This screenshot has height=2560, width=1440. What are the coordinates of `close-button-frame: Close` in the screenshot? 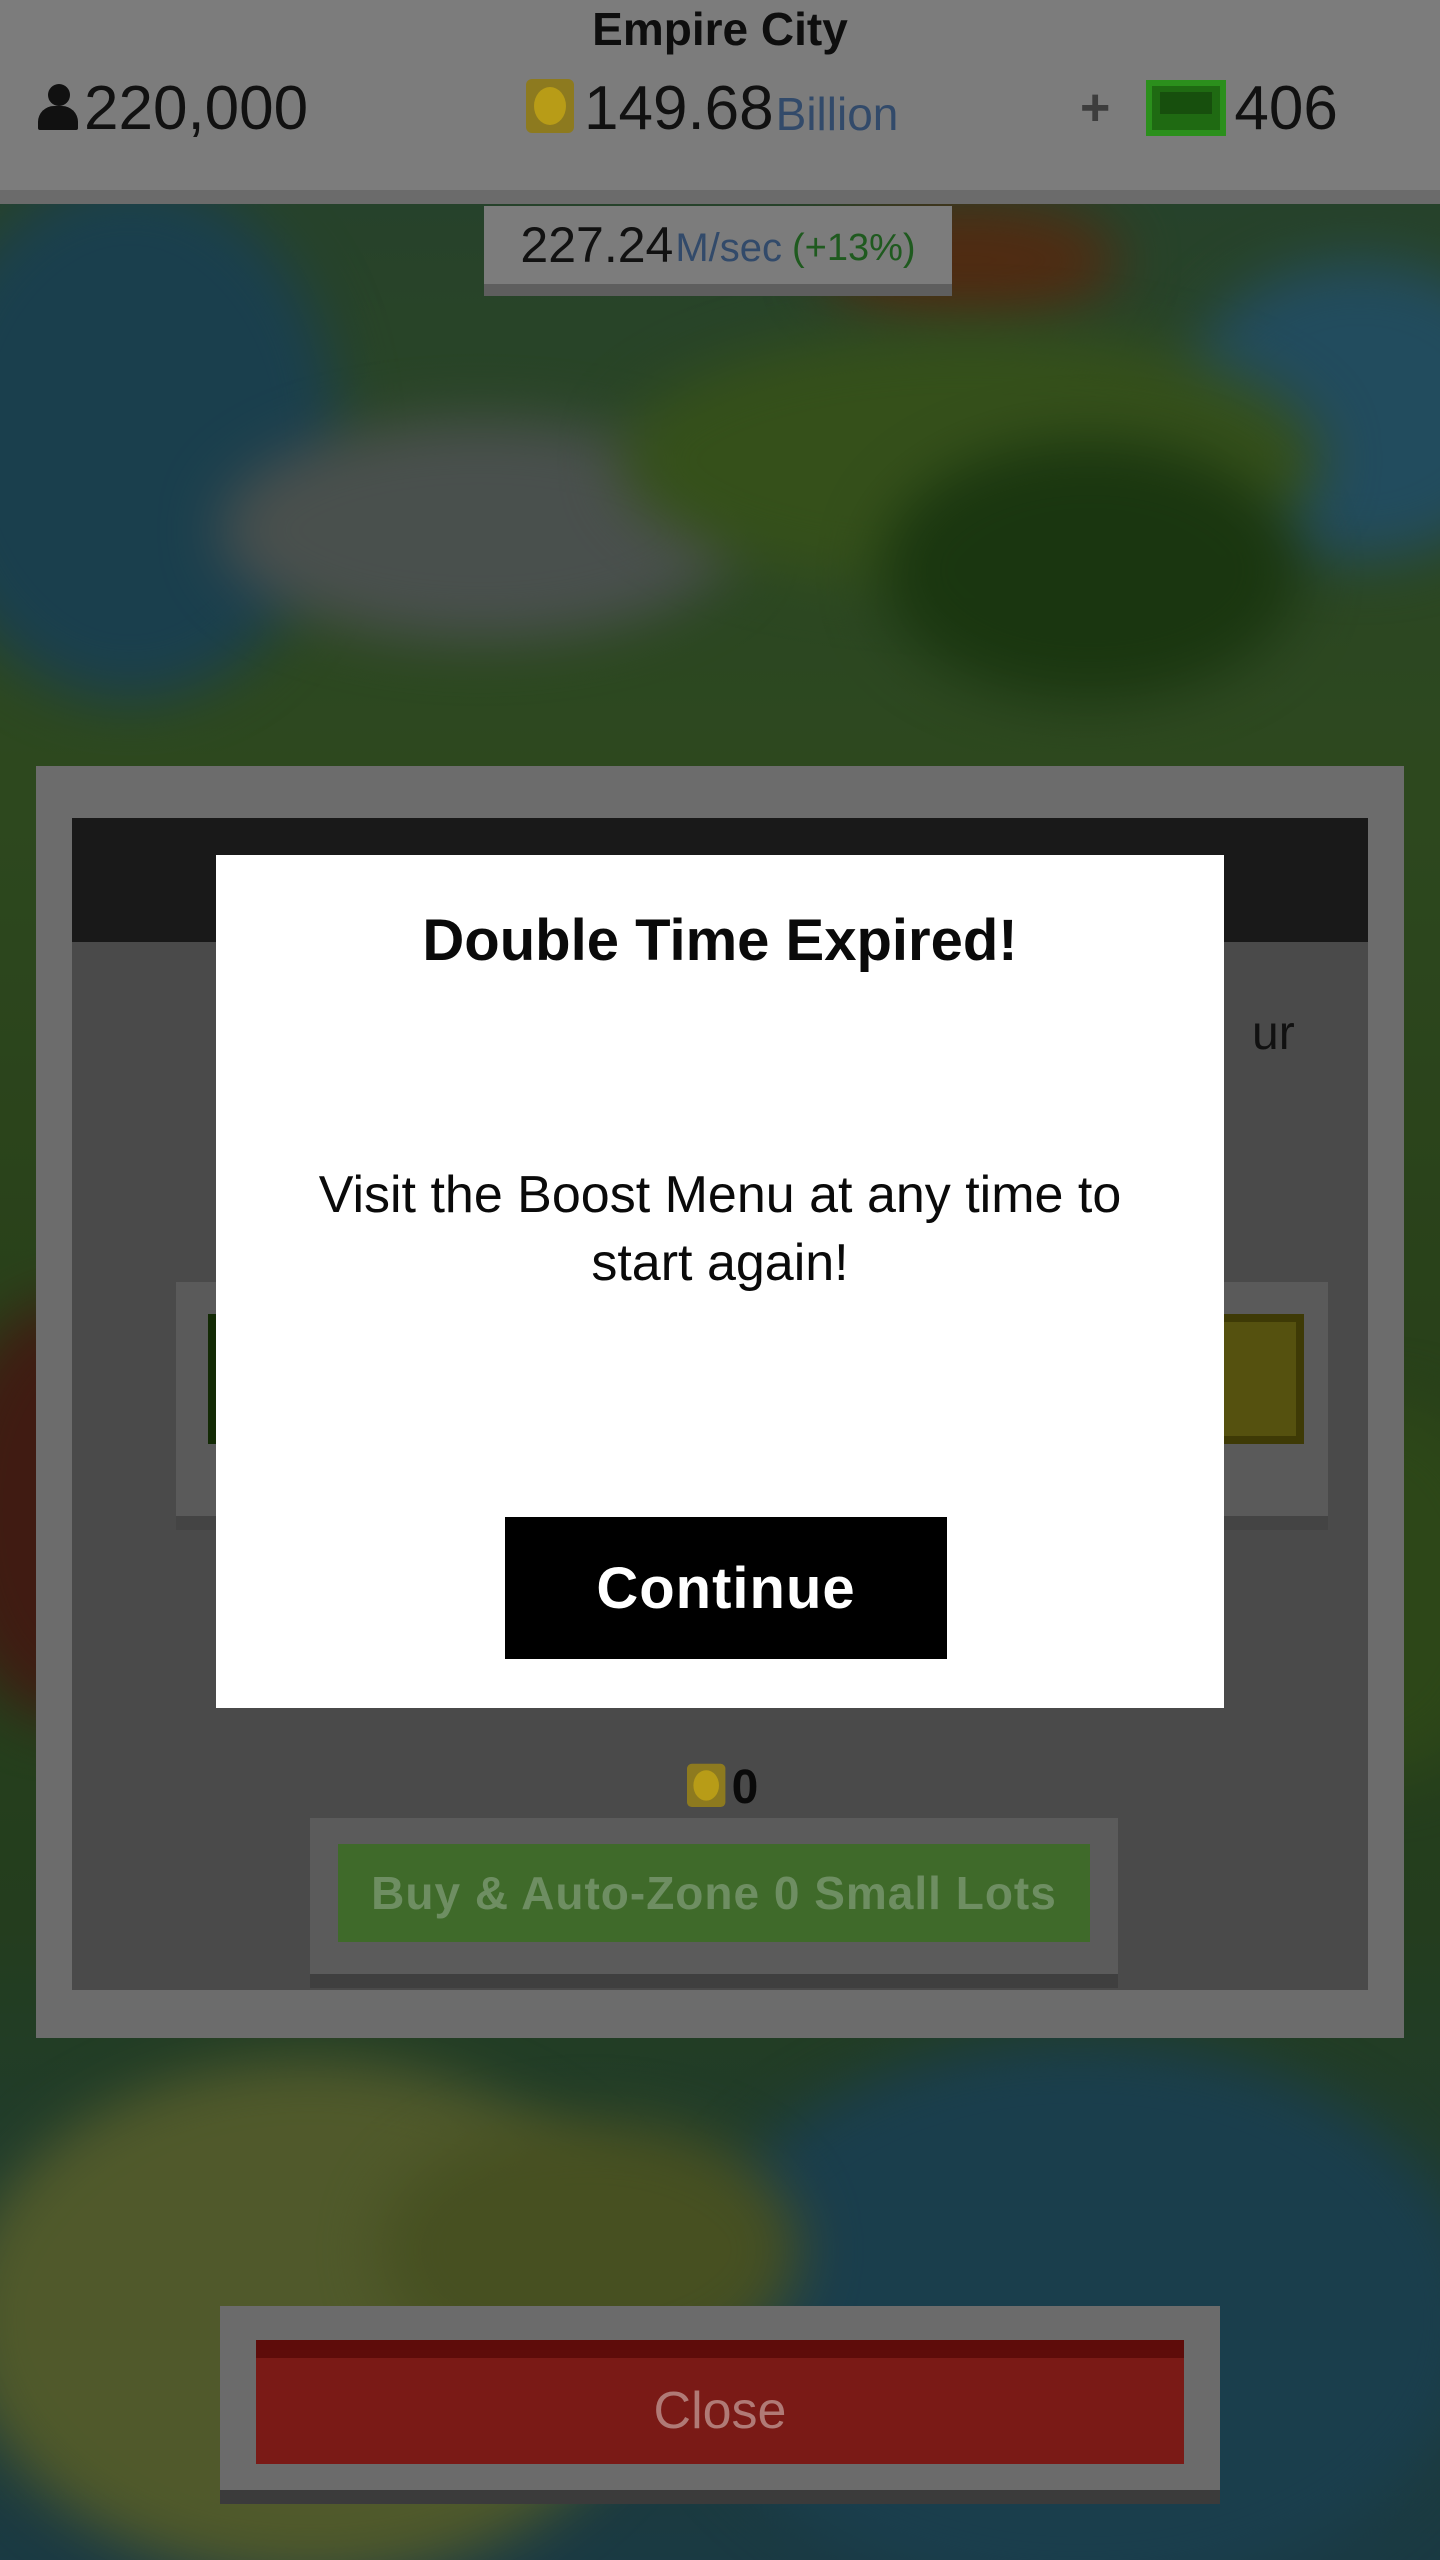 It's located at (720, 2405).